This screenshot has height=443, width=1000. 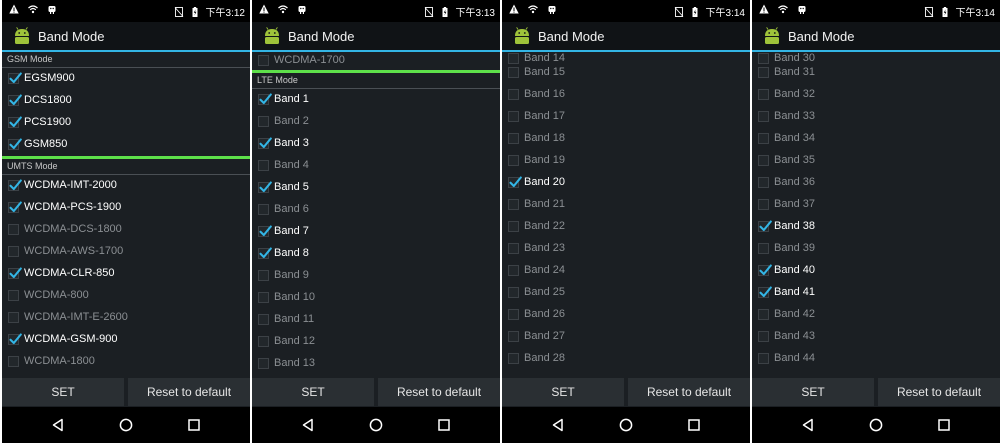 What do you see at coordinates (376, 232) in the screenshot?
I see `band-option-row: Band 7` at bounding box center [376, 232].